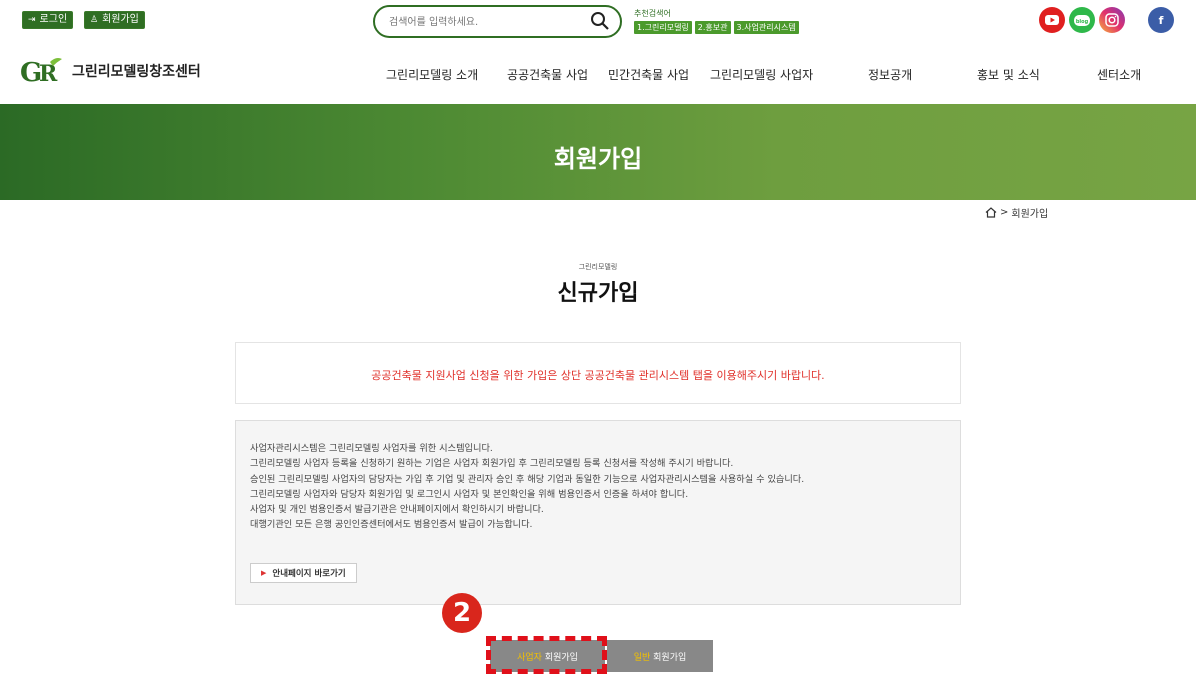 The width and height of the screenshot is (1196, 674). I want to click on search-icon, so click(600, 21).